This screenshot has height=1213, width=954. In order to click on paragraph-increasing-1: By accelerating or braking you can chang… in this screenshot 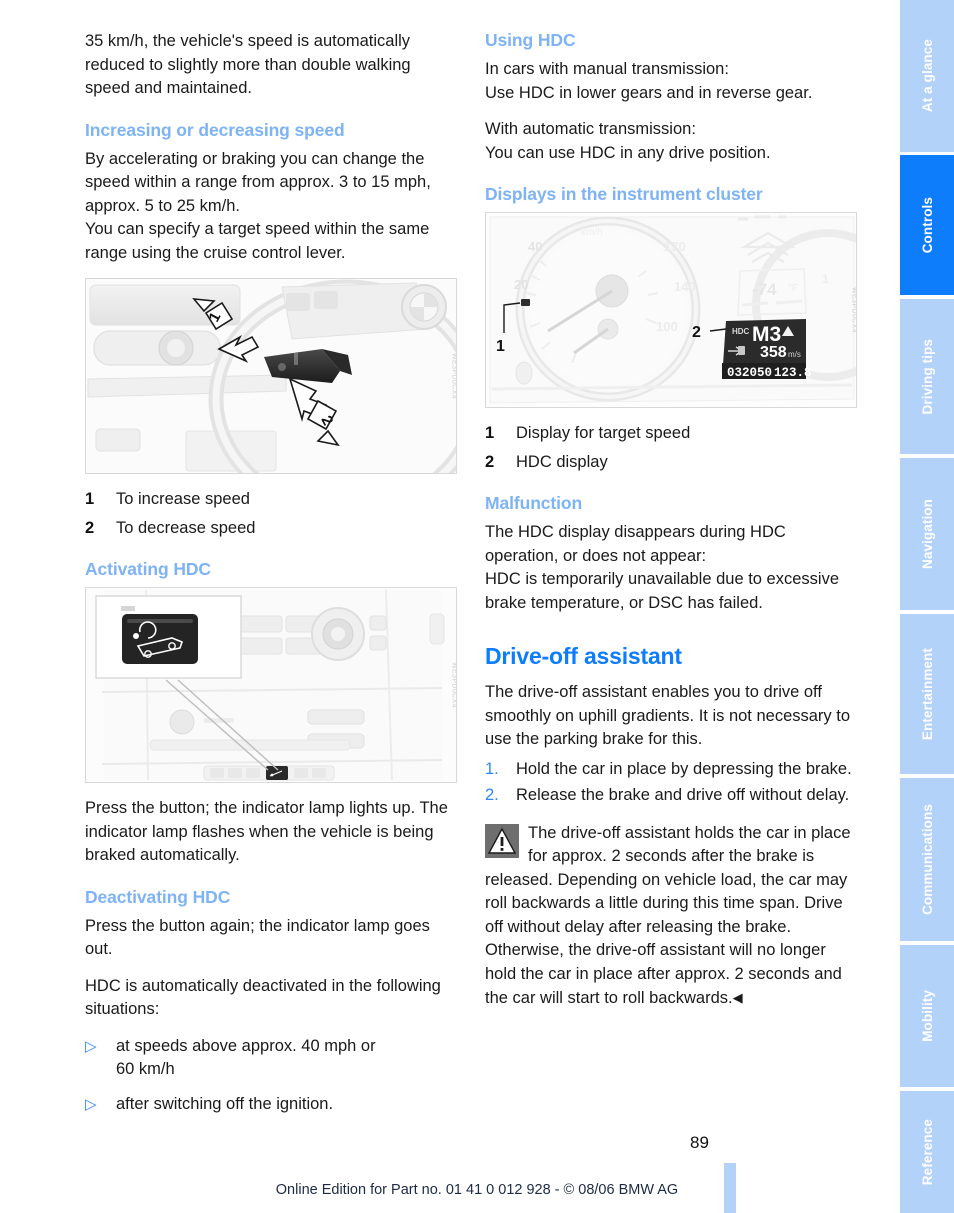, I will do `click(258, 182)`.